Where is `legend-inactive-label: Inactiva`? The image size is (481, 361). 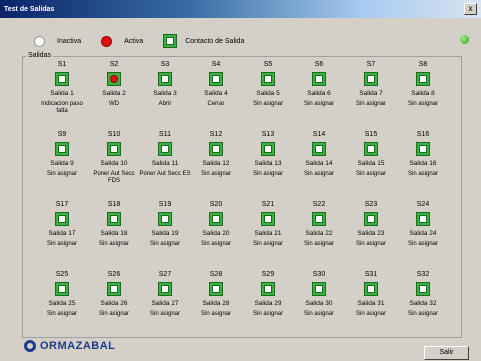 legend-inactive-label: Inactiva is located at coordinates (69, 41).